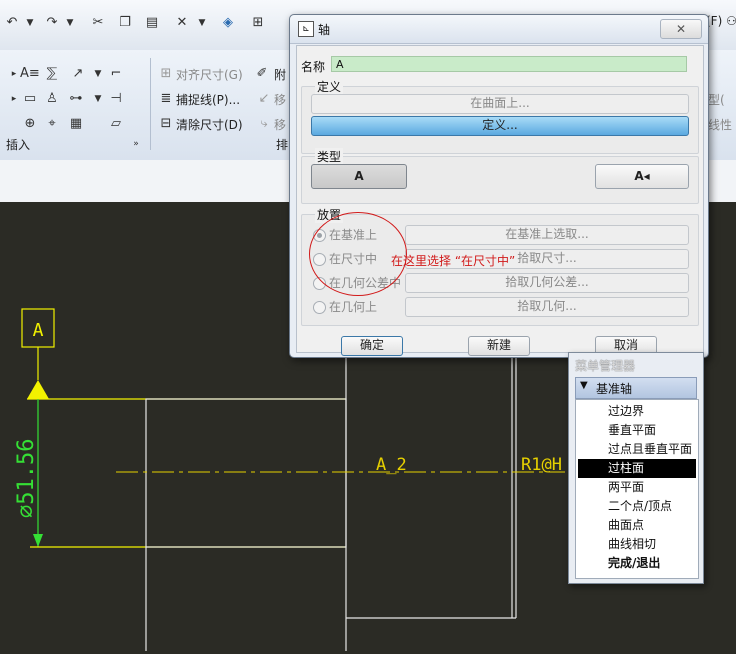 The image size is (736, 654). What do you see at coordinates (116, 99) in the screenshot?
I see `note-icon: ⊣` at bounding box center [116, 99].